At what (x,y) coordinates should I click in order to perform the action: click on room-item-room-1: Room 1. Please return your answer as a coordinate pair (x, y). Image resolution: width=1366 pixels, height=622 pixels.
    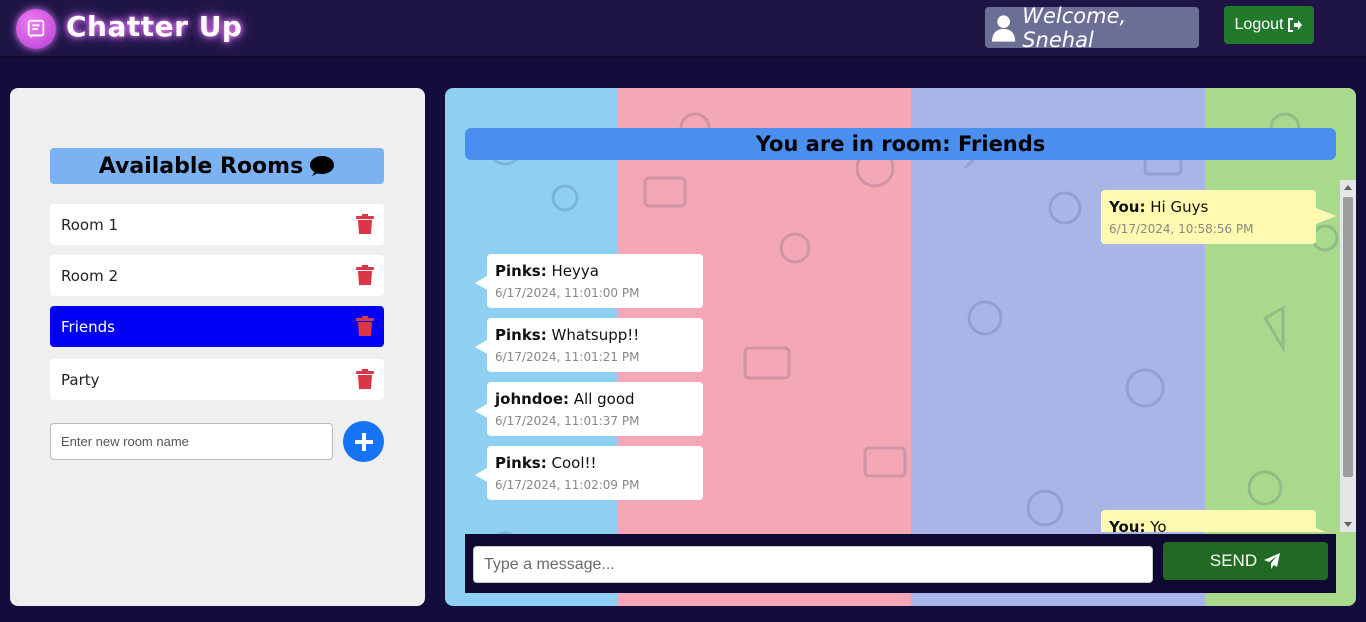
    Looking at the image, I should click on (217, 224).